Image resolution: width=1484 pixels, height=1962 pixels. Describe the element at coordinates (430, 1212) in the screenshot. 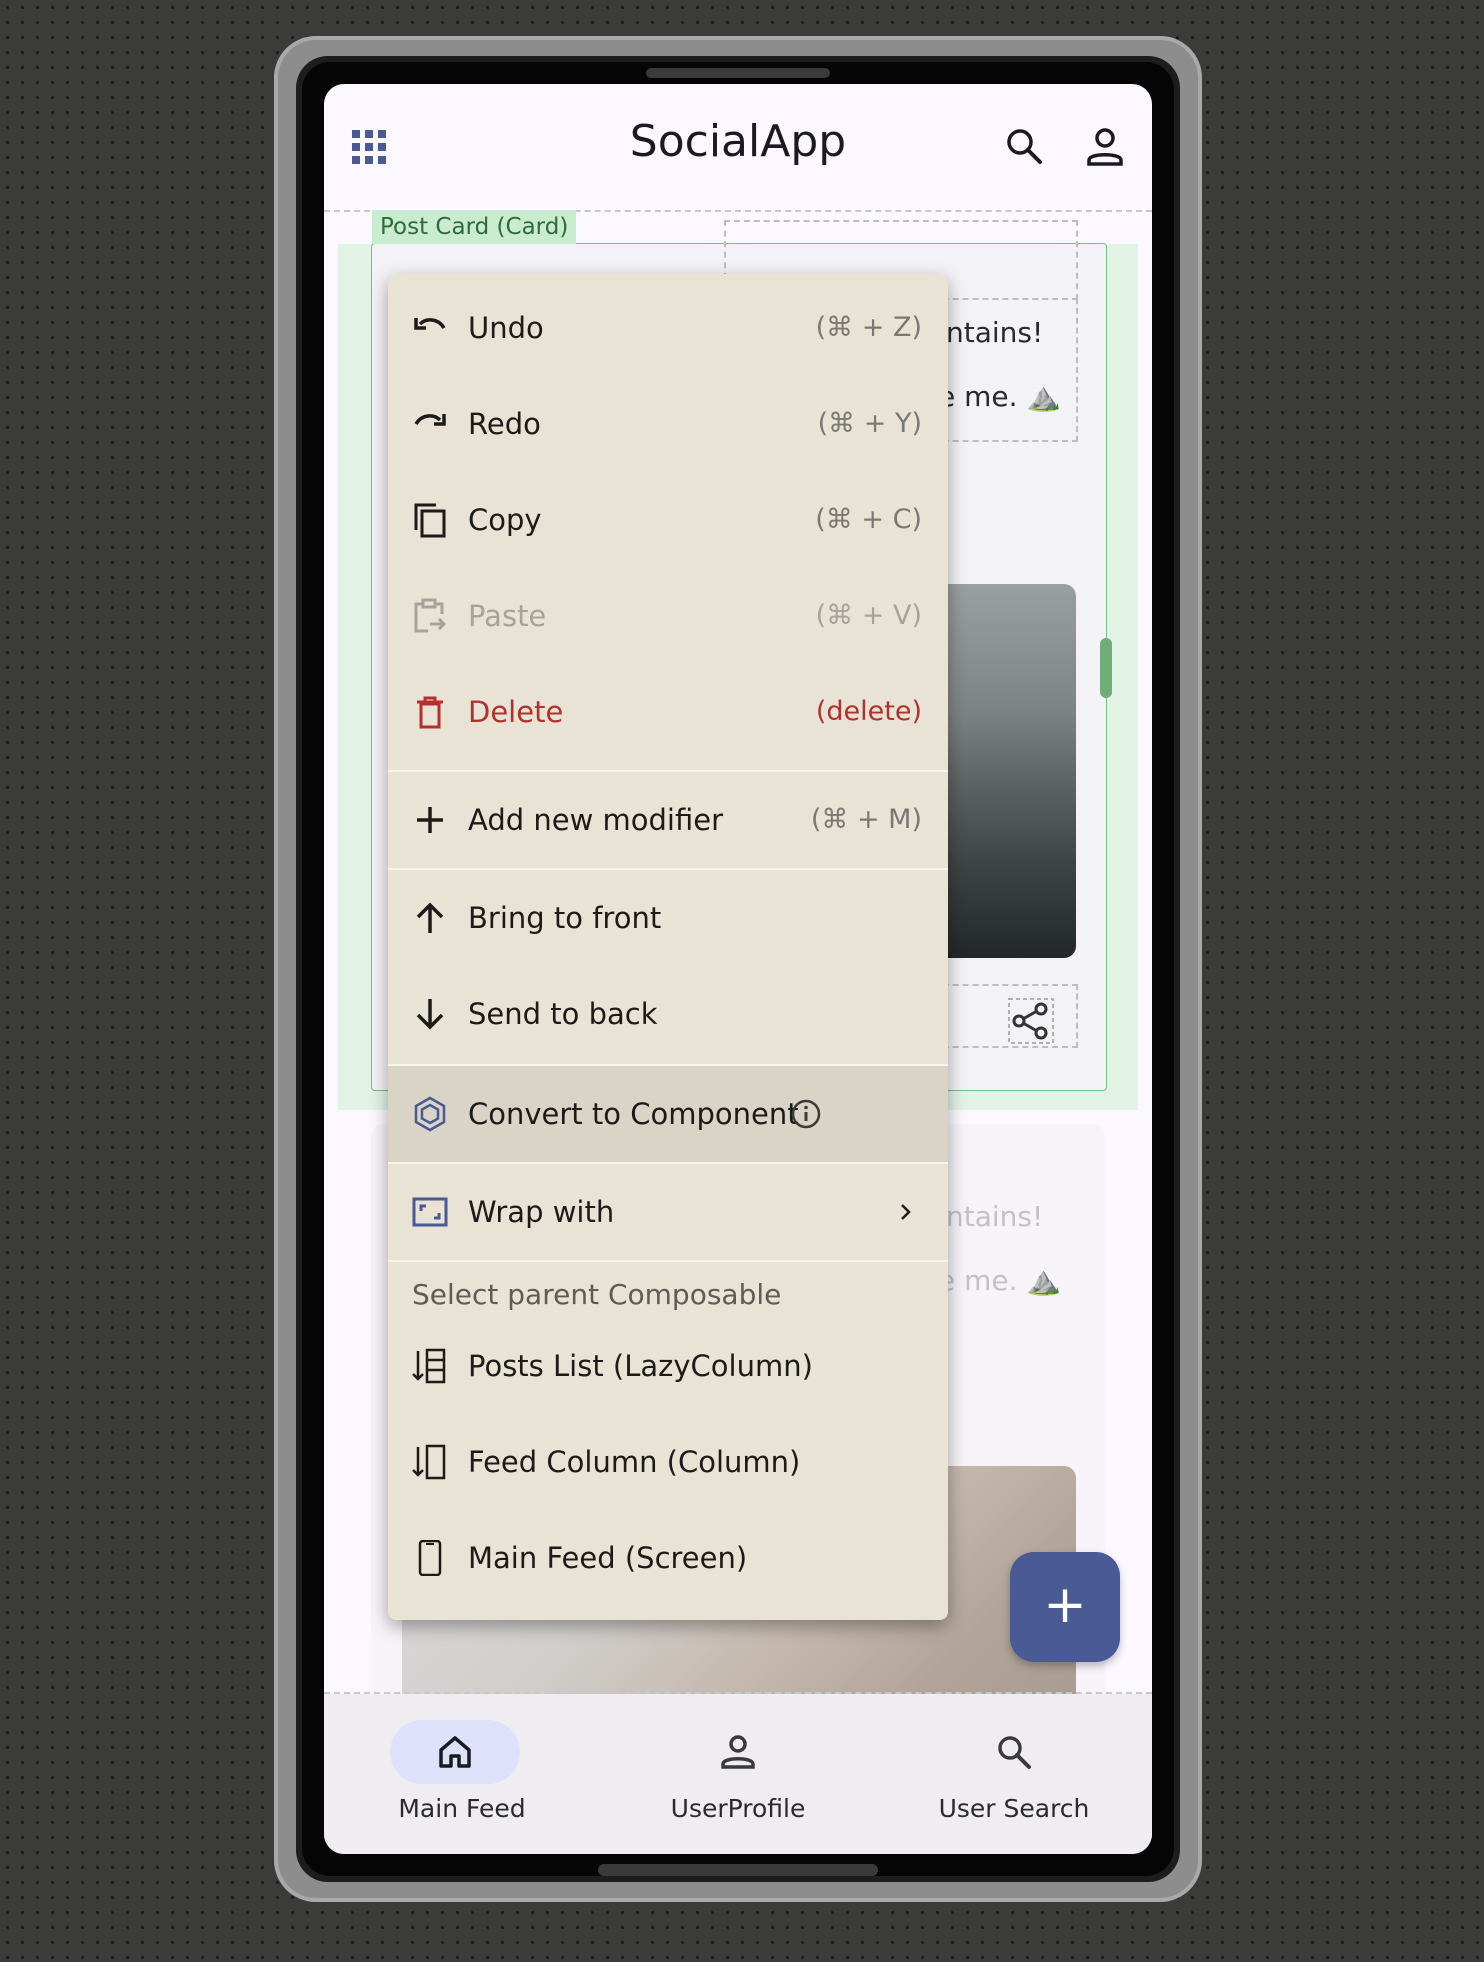

I see `wrap-icon` at that location.